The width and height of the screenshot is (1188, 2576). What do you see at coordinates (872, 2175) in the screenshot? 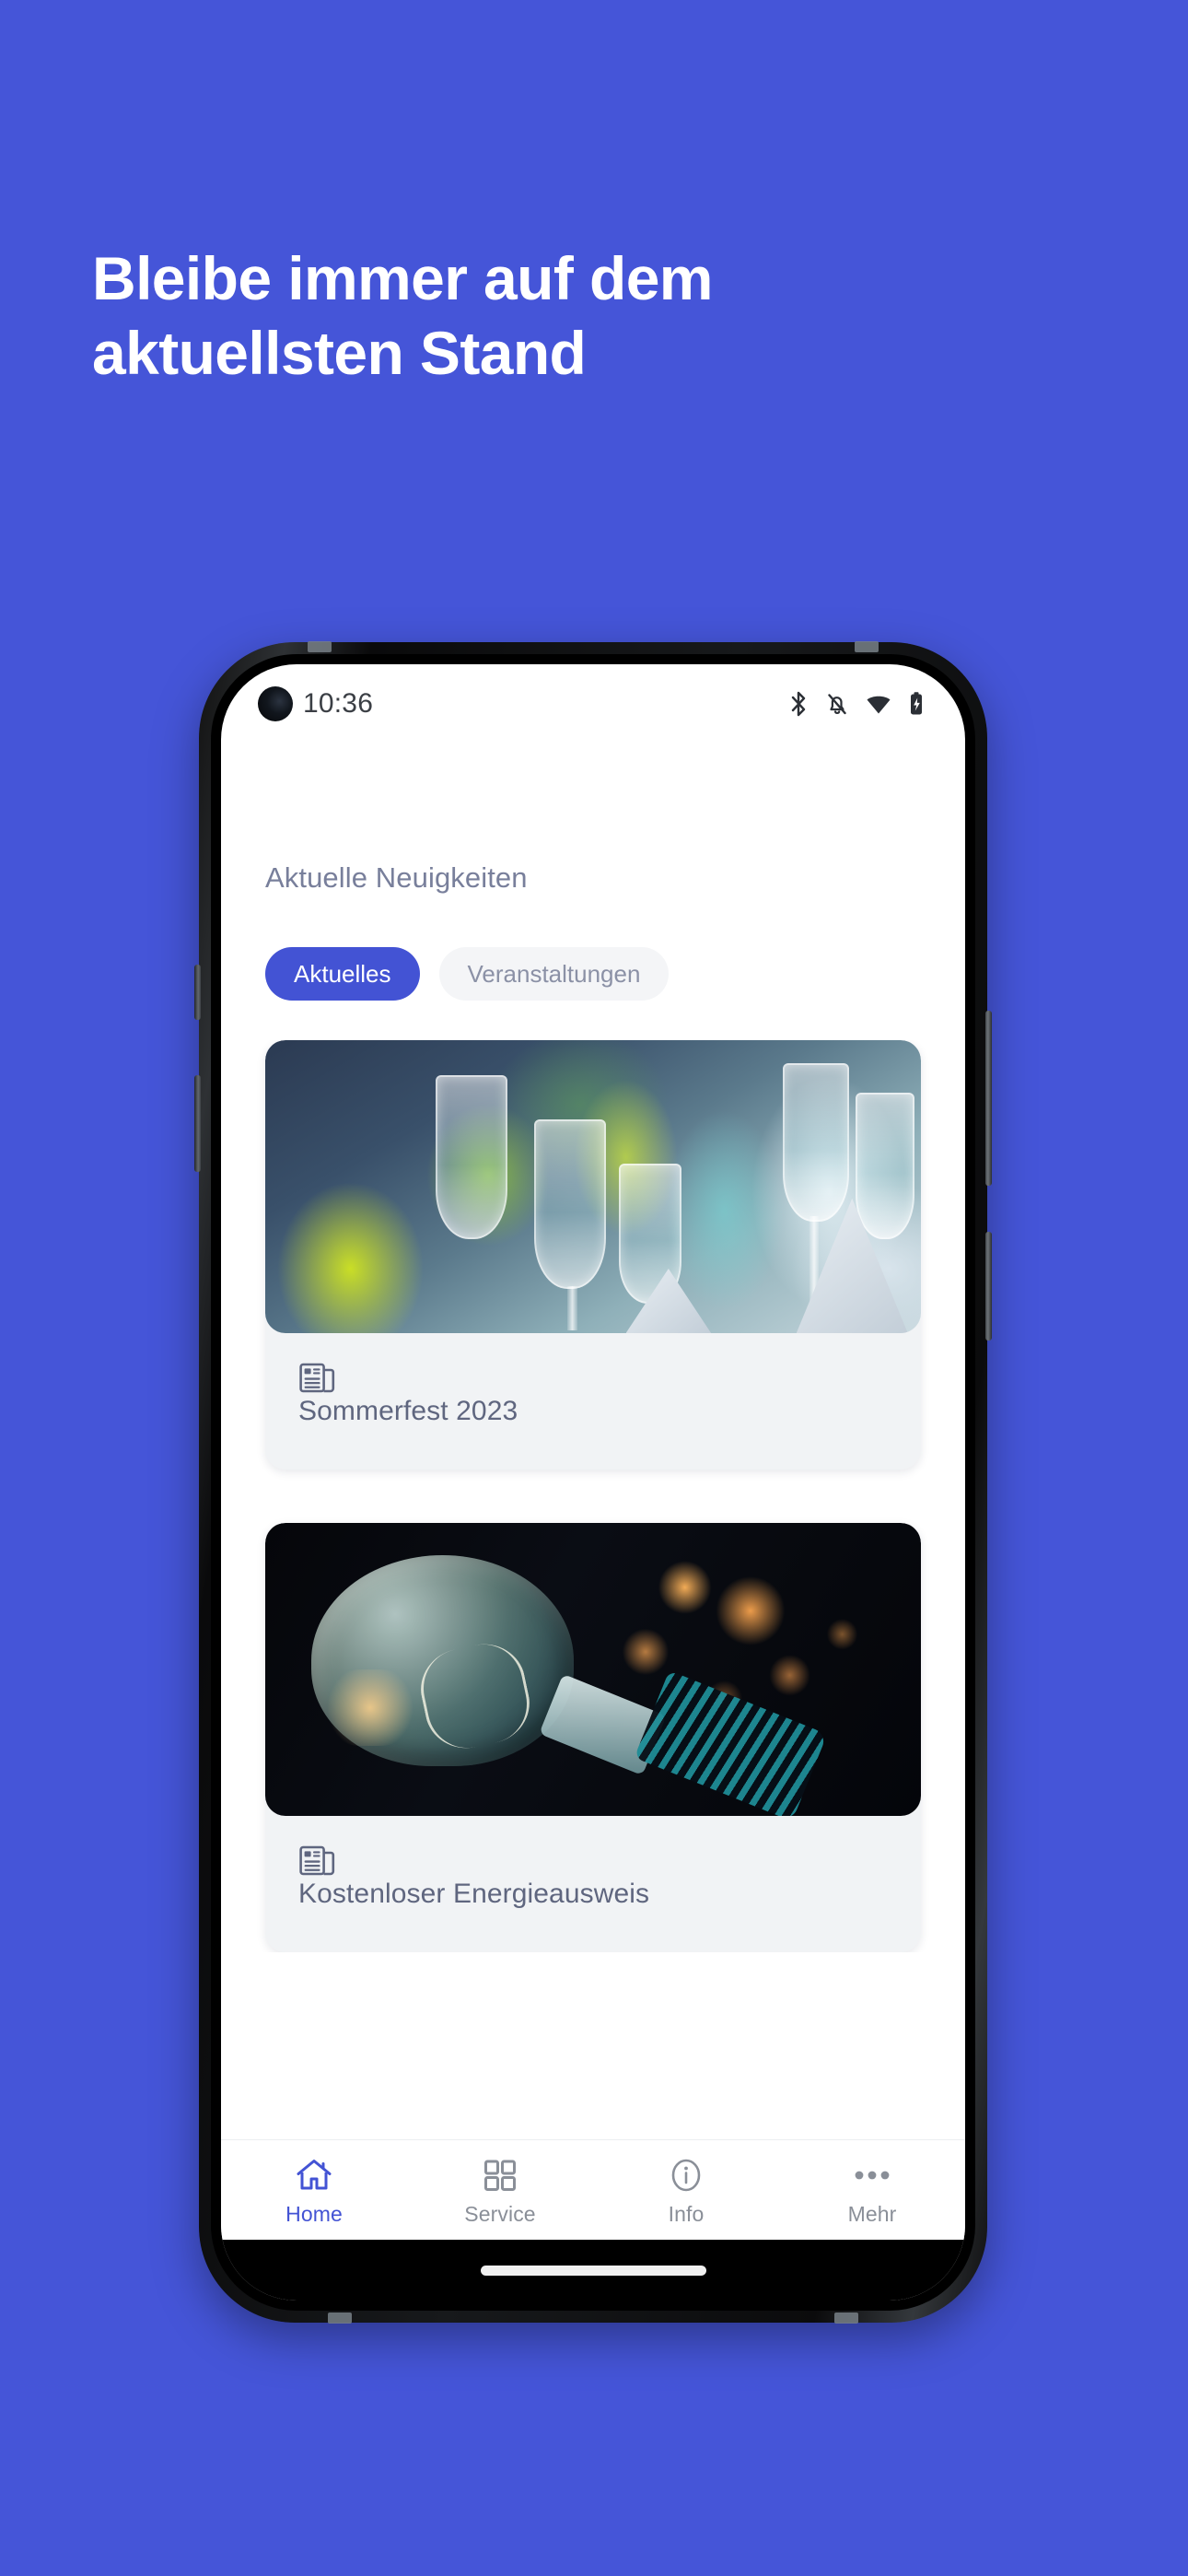
I see `more-dots-icon` at bounding box center [872, 2175].